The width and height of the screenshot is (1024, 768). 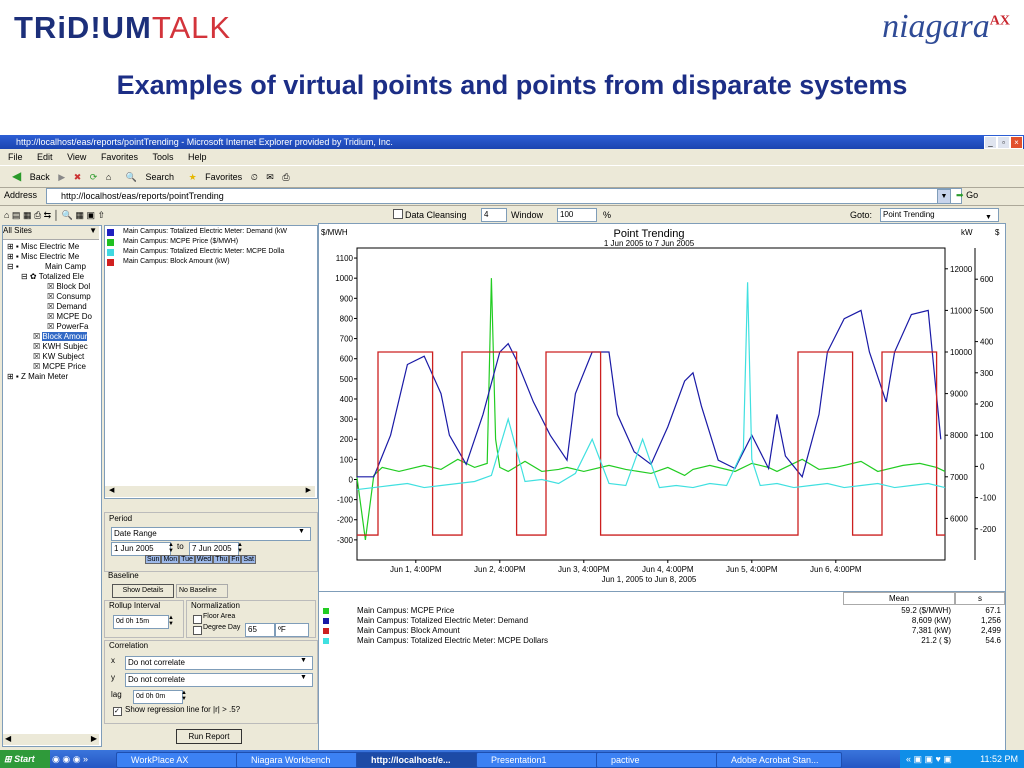 I want to click on y-left-tick-label: 400, so click(x=347, y=399).